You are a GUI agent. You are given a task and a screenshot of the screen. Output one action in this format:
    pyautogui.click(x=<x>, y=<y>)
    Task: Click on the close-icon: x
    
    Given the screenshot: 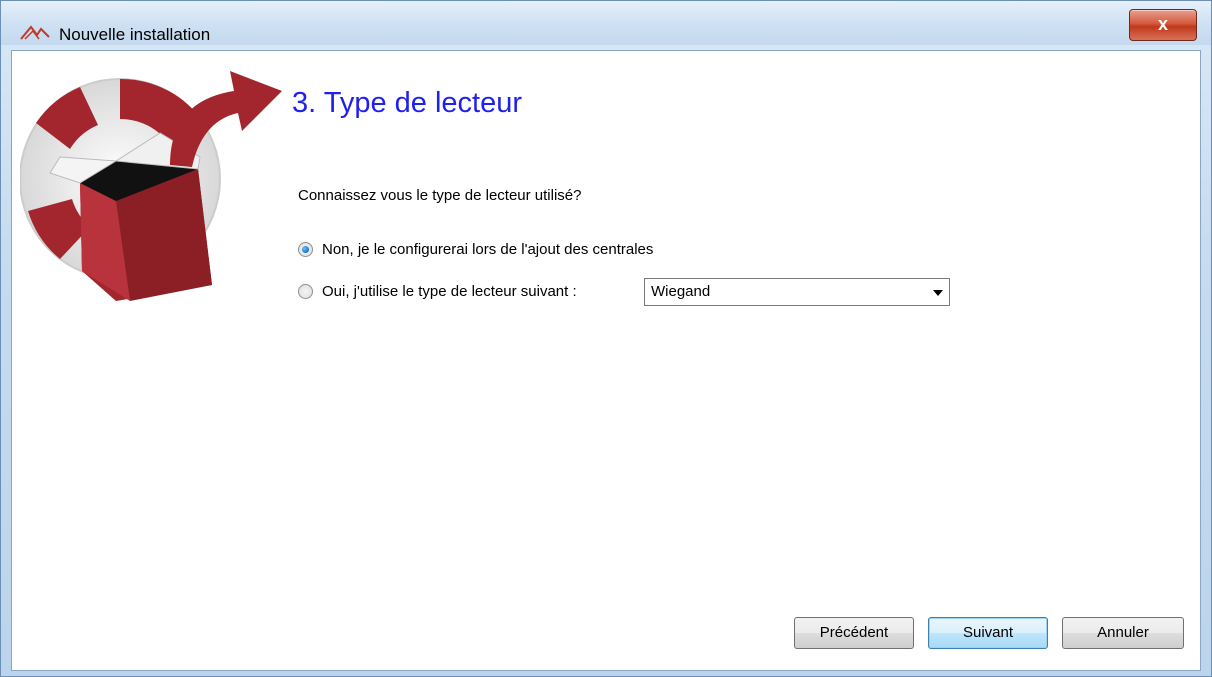 What is the action you would take?
    pyautogui.click(x=1162, y=24)
    